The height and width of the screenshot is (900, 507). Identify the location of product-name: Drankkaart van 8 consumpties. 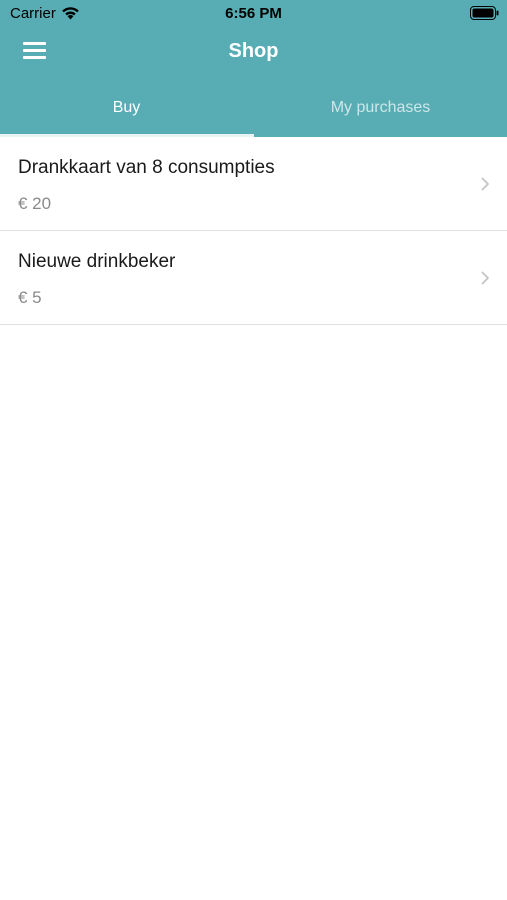
(146, 167).